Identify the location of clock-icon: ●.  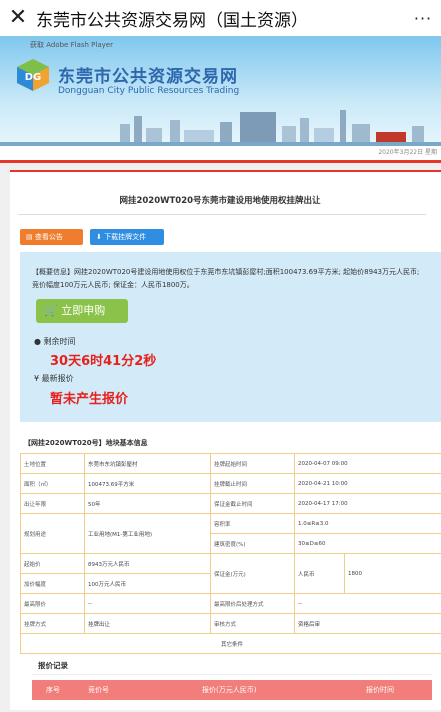
(39, 341).